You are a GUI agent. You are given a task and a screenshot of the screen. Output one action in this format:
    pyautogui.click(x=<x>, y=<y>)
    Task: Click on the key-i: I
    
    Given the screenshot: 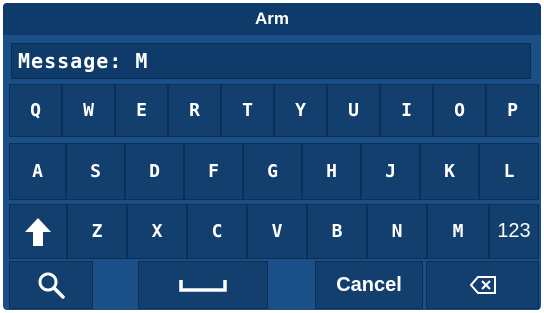 What is the action you would take?
    pyautogui.click(x=406, y=110)
    